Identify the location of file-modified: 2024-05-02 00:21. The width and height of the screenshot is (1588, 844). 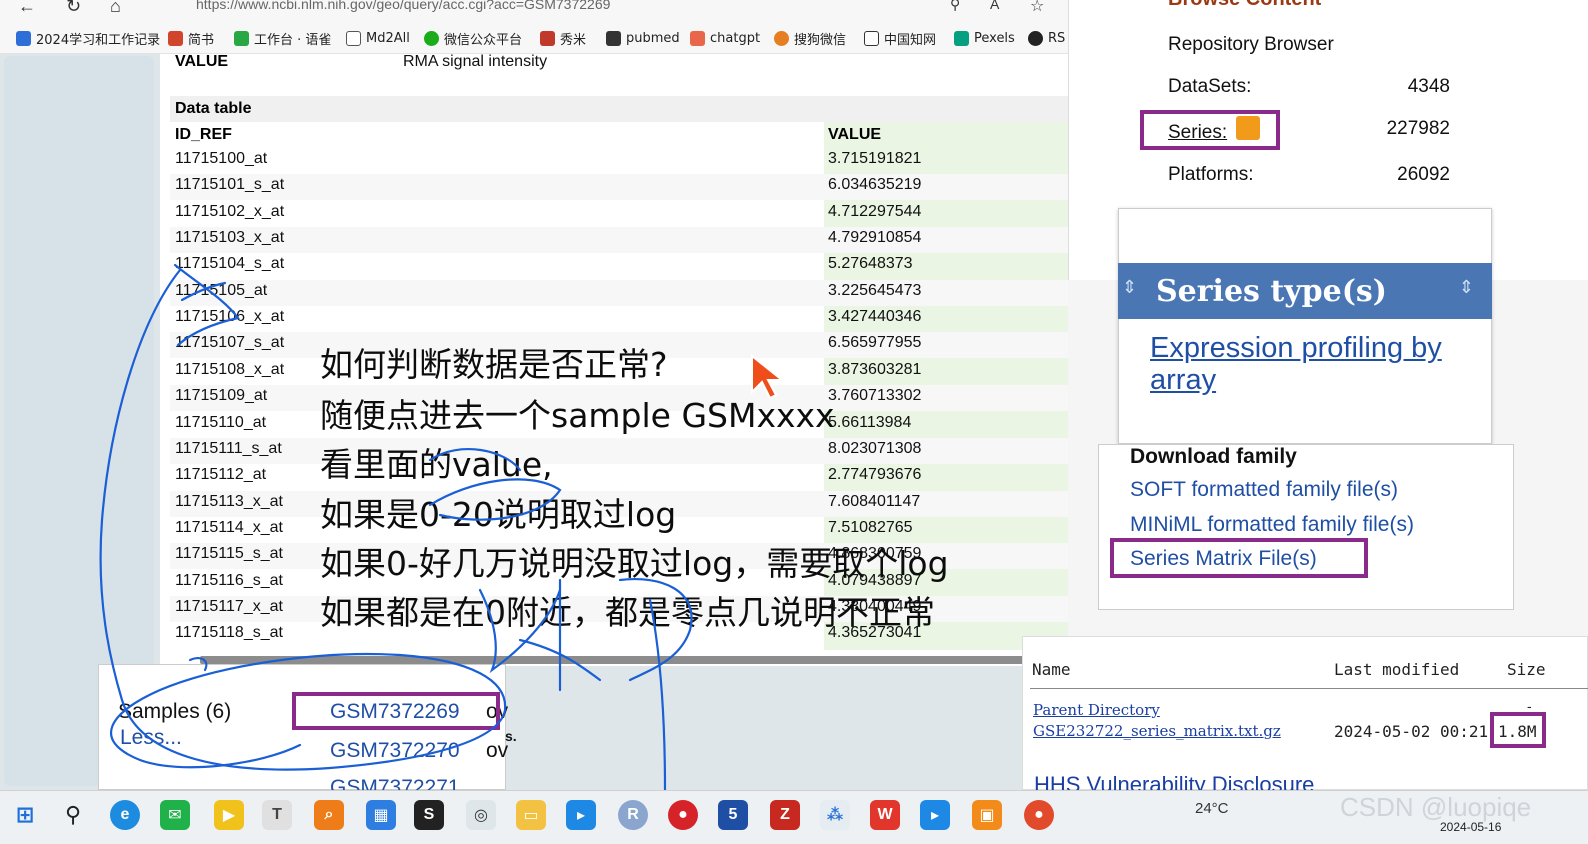
(1411, 731).